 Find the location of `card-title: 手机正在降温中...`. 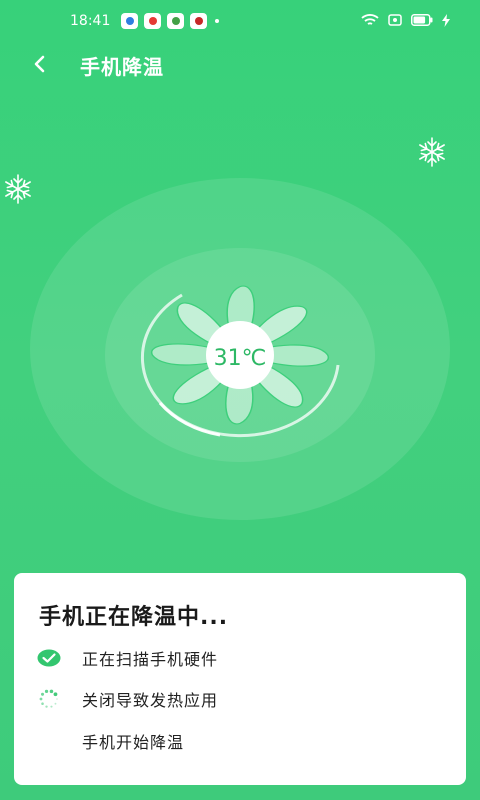

card-title: 手机正在降温中... is located at coordinates (134, 617).